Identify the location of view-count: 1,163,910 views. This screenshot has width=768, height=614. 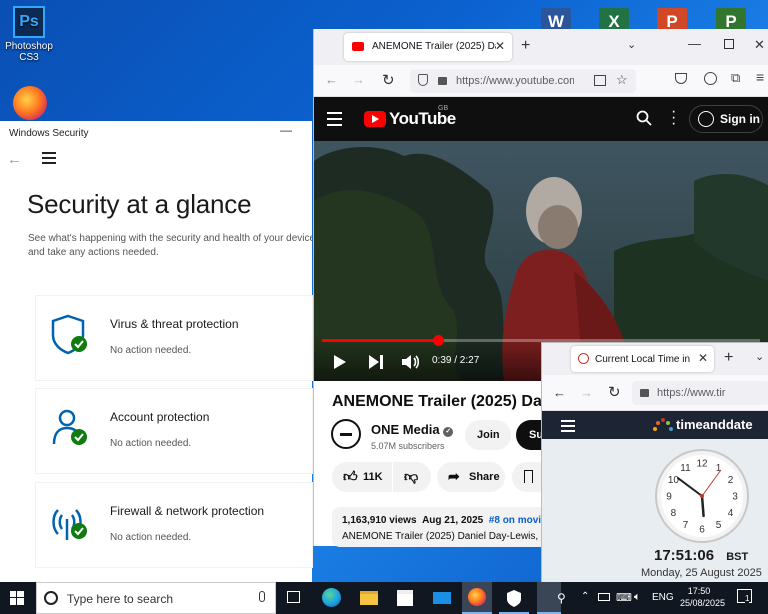
(379, 520).